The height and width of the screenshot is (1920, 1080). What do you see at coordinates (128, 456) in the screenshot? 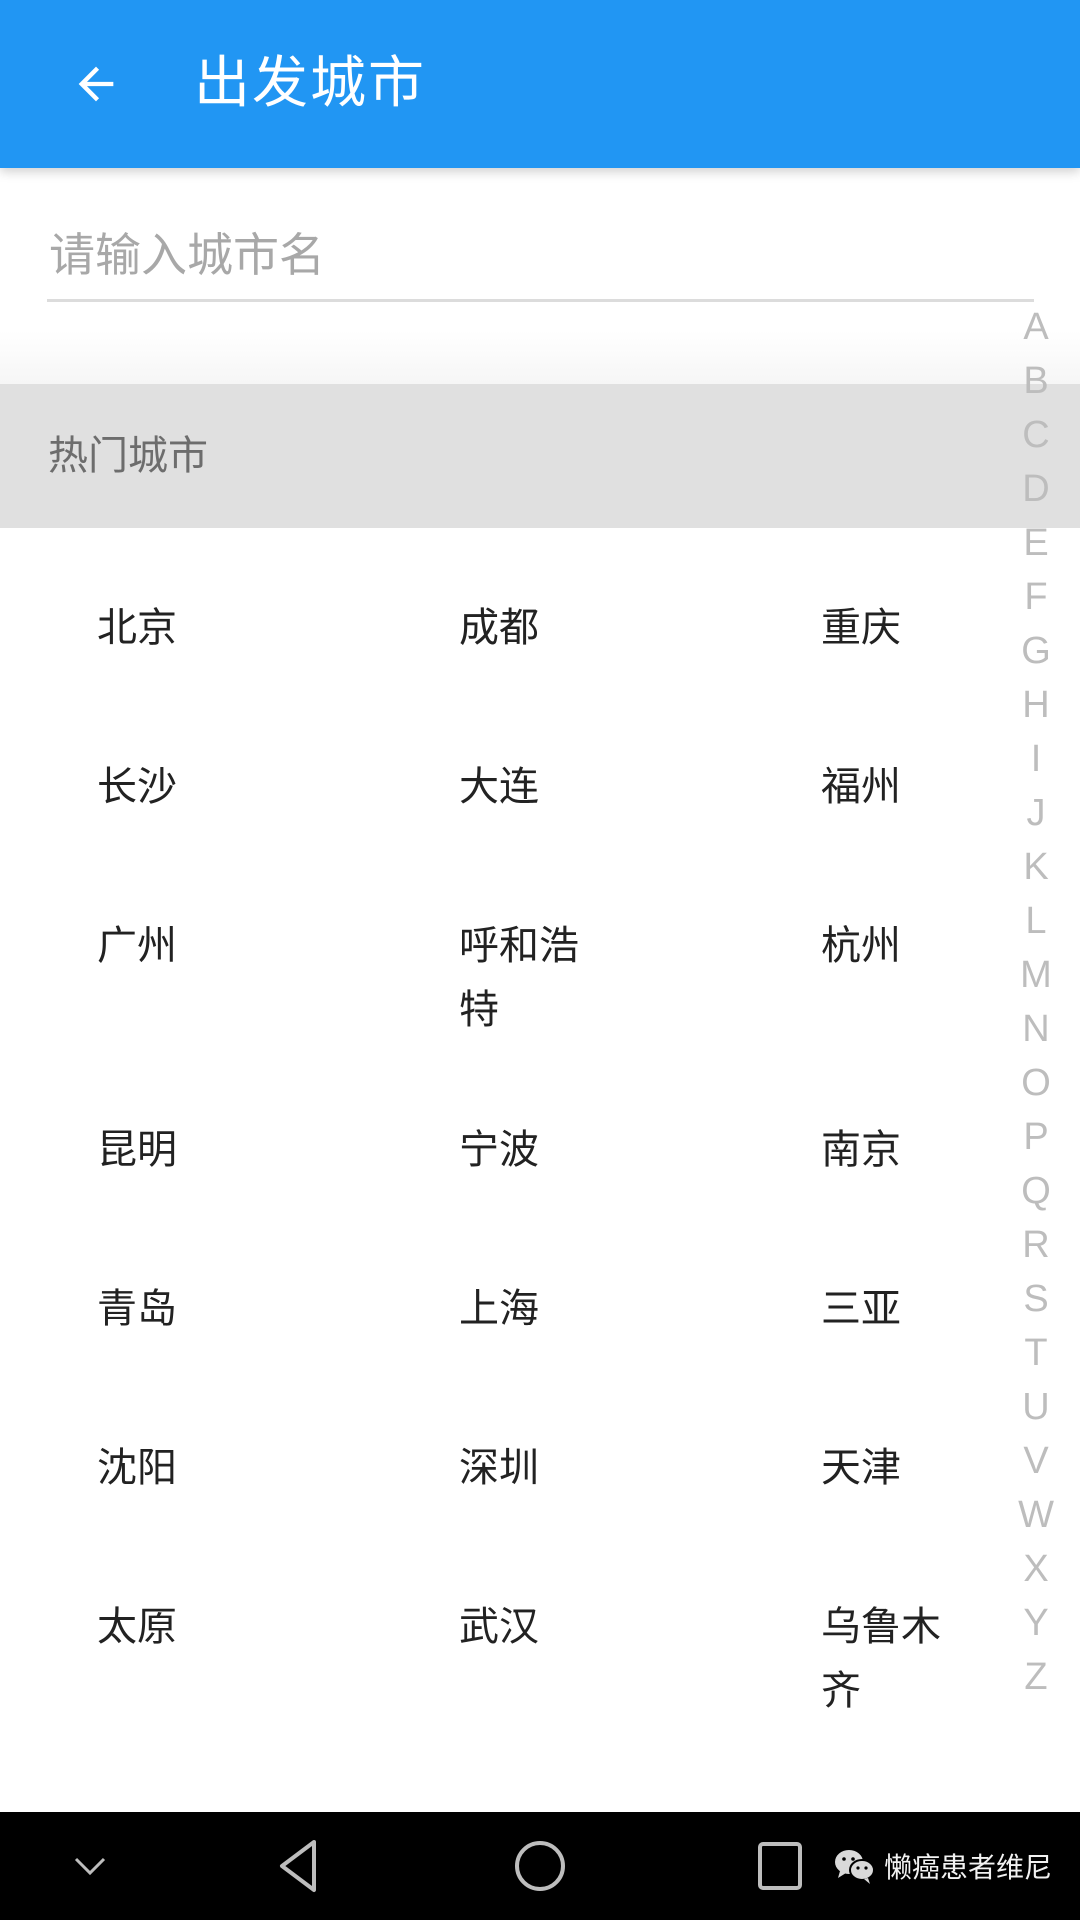
I see `hot-cities-title: 热门城市` at bounding box center [128, 456].